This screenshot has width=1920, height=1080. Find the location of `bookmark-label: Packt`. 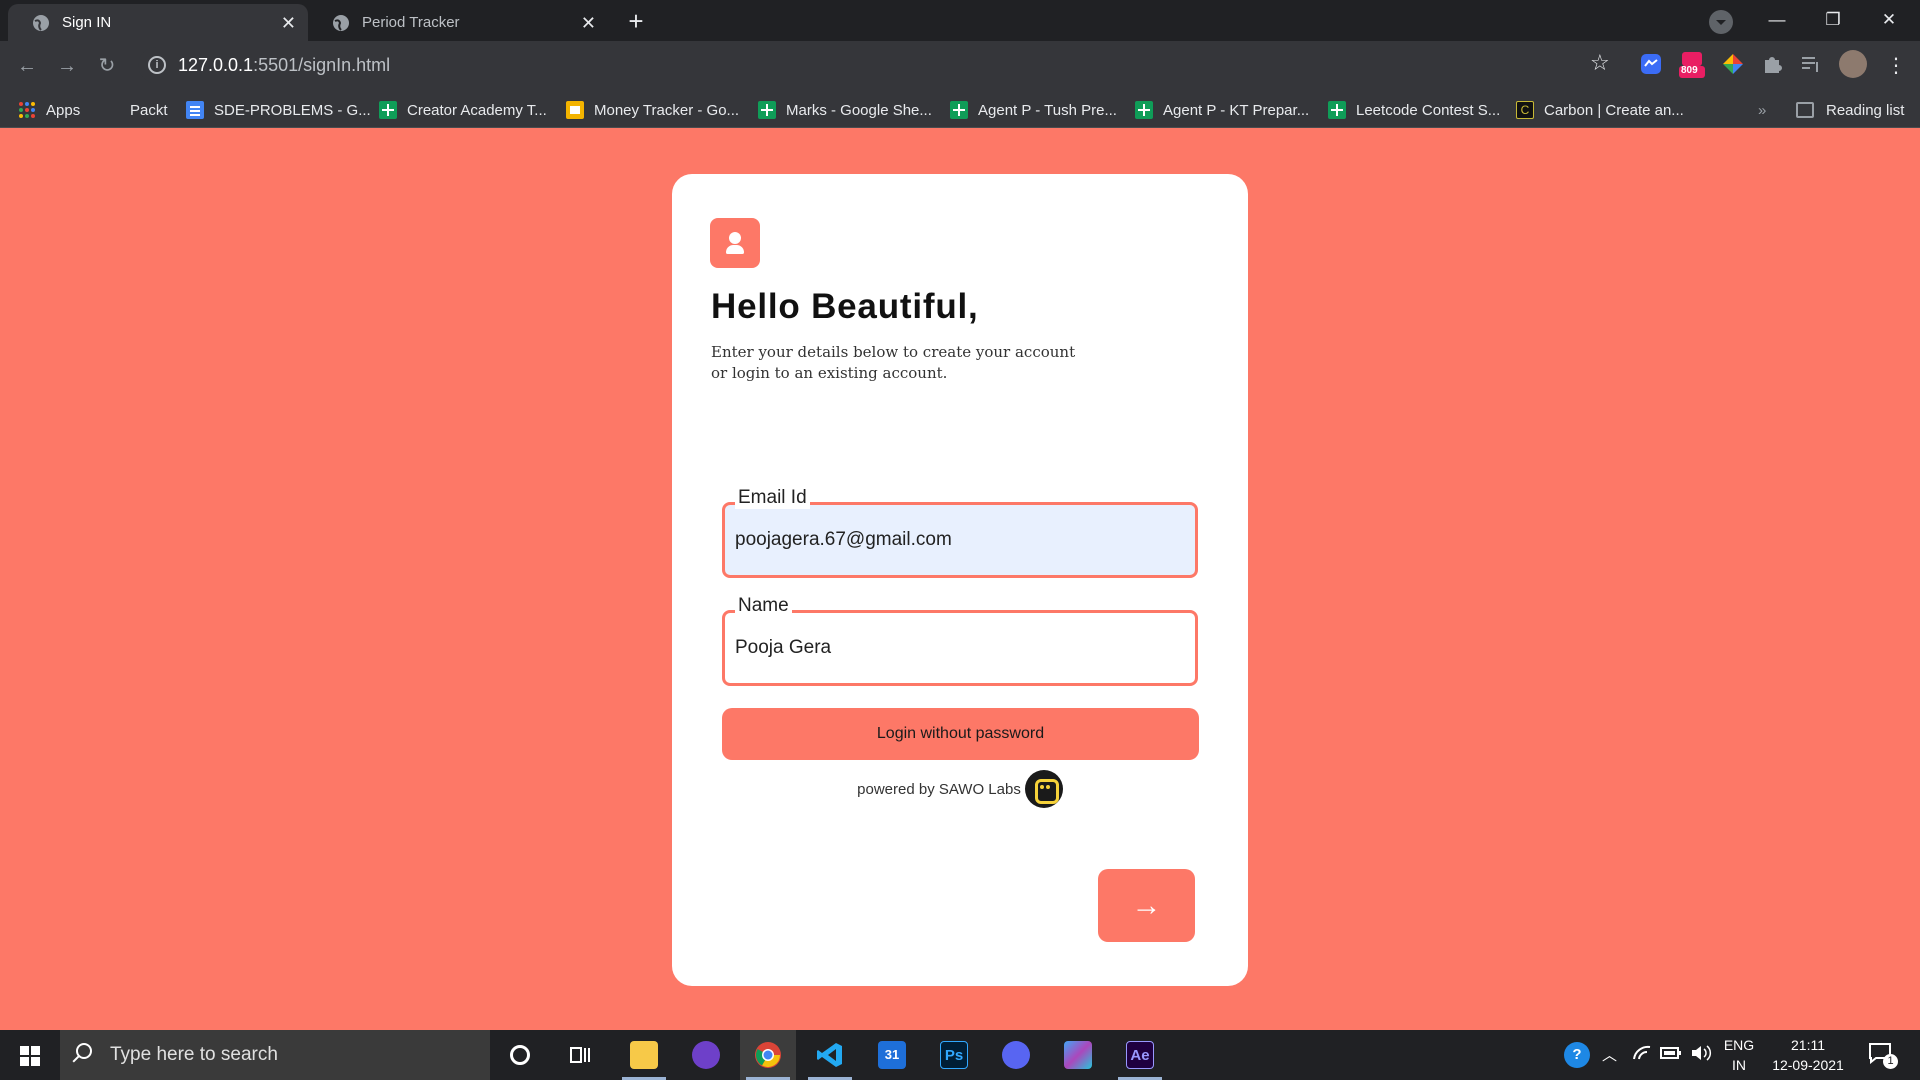

bookmark-label: Packt is located at coordinates (149, 110).